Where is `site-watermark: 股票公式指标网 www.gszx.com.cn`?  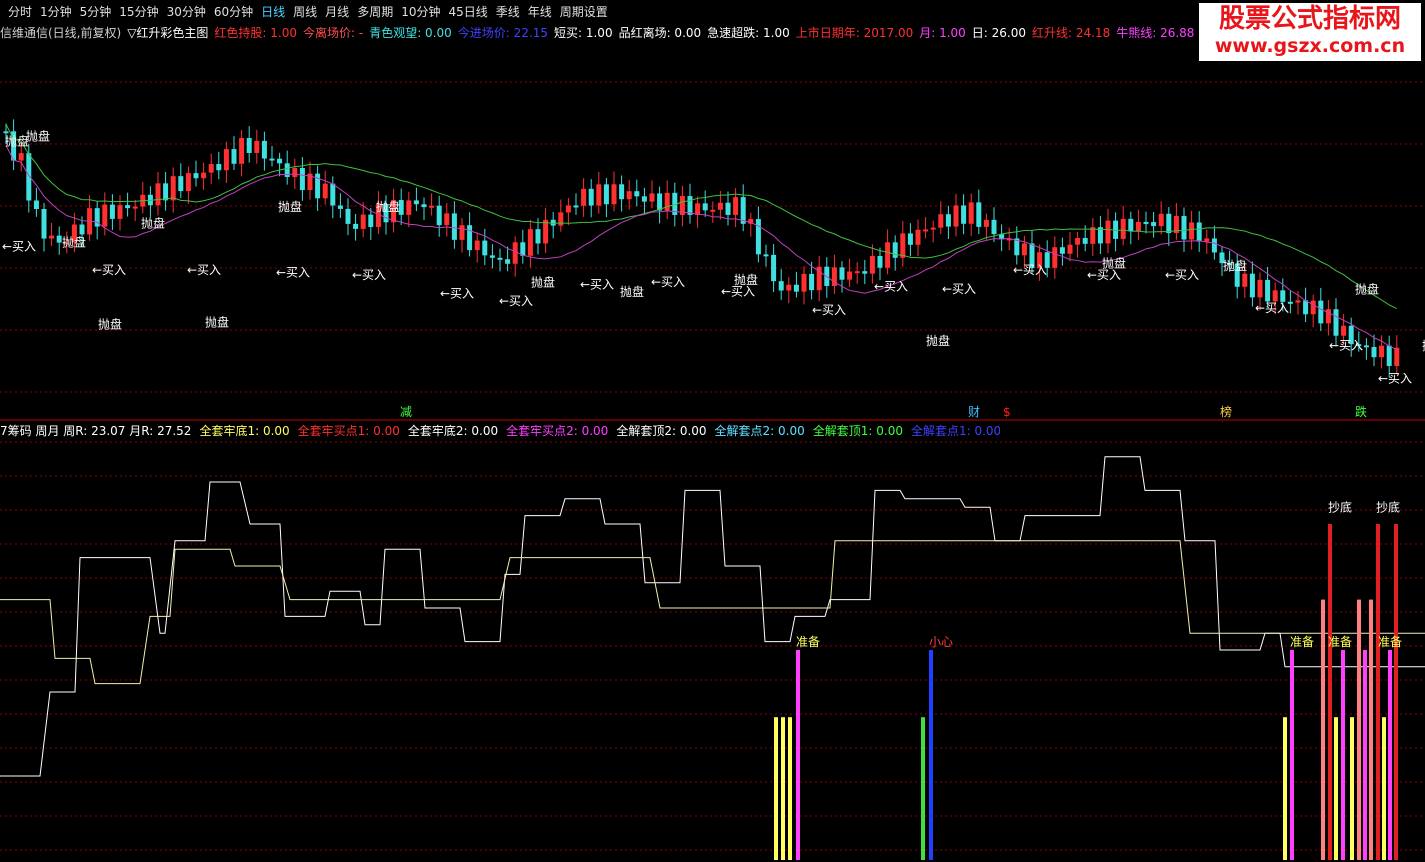
site-watermark: 股票公式指标网 www.gszx.com.cn is located at coordinates (1310, 32).